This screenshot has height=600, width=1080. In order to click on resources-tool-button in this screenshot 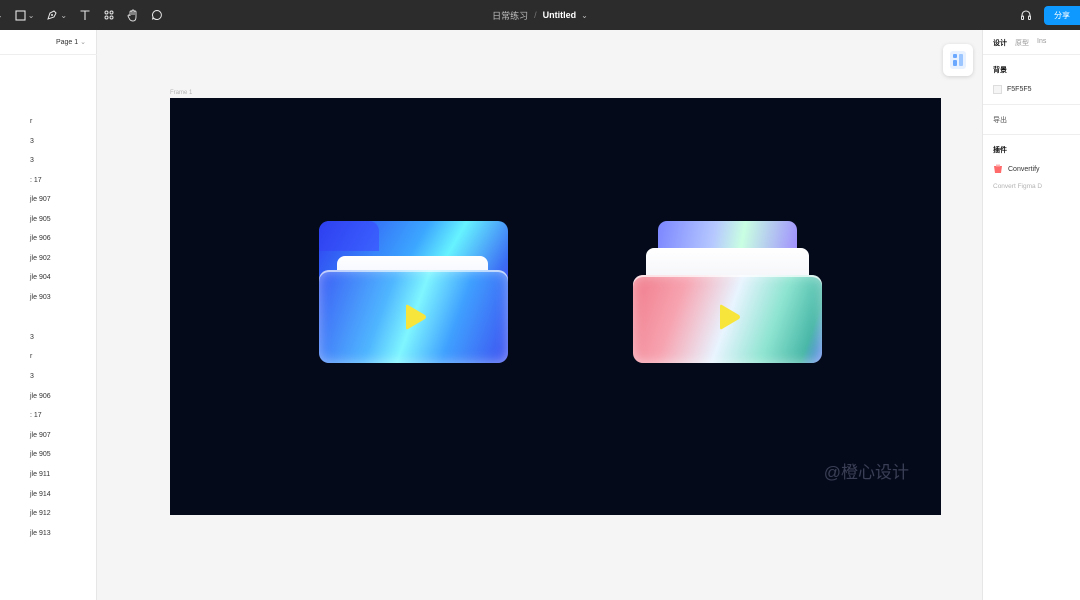, I will do `click(109, 15)`.